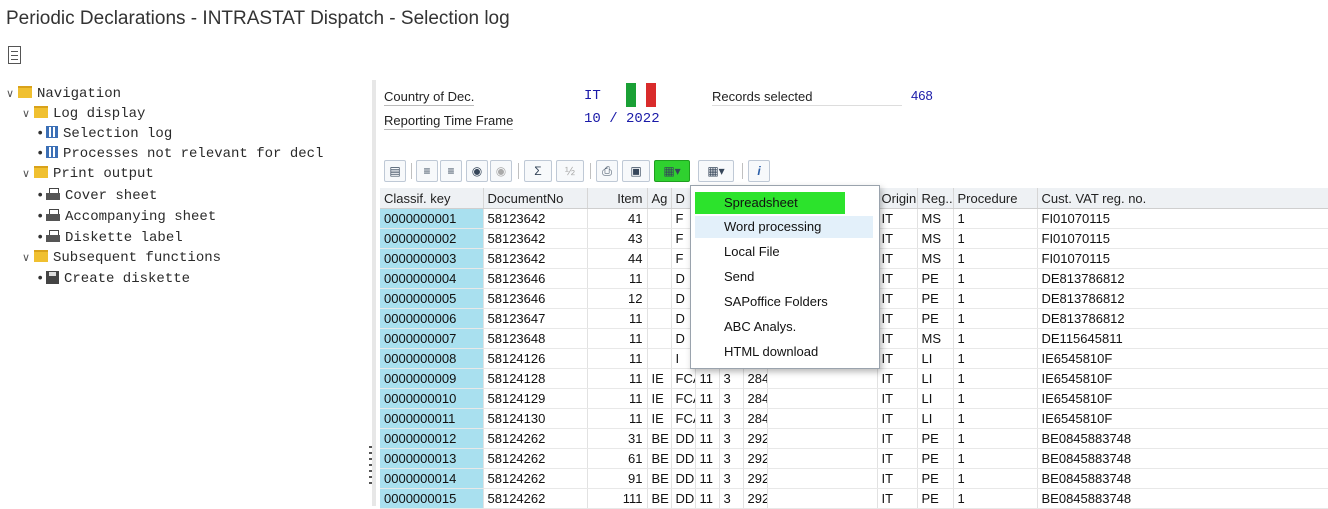 Image resolution: width=1328 pixels, height=509 pixels. What do you see at coordinates (770, 203) in the screenshot?
I see `menu-item-spreadsheet: Spreadsheet` at bounding box center [770, 203].